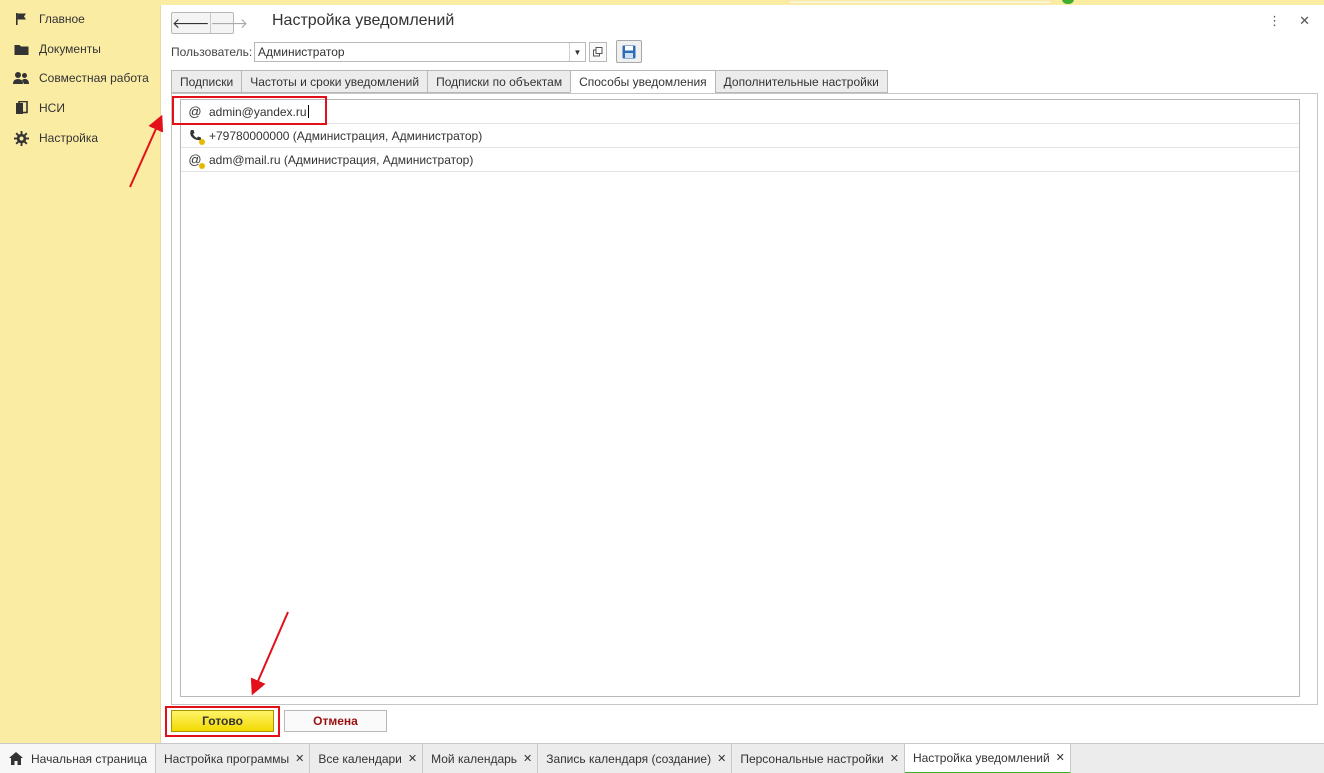 The height and width of the screenshot is (773, 1324). I want to click on open-window-icon, so click(598, 52).